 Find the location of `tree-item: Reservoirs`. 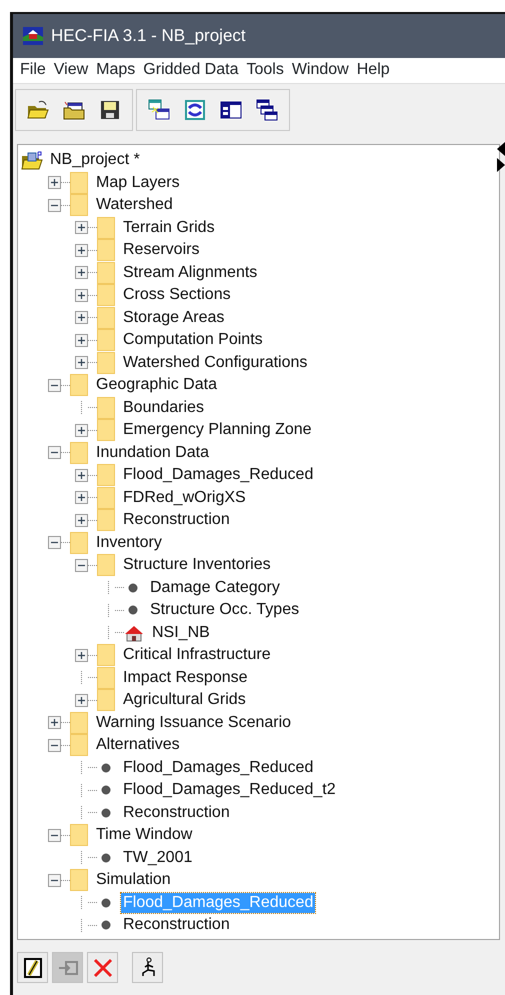

tree-item: Reservoirs is located at coordinates (161, 250).